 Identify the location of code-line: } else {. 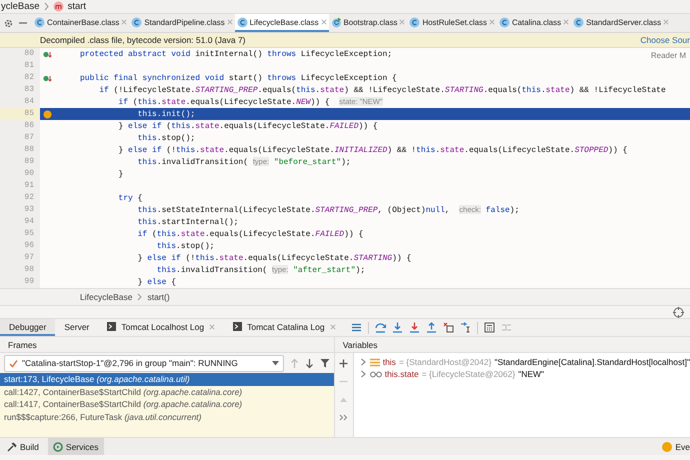
(156, 282).